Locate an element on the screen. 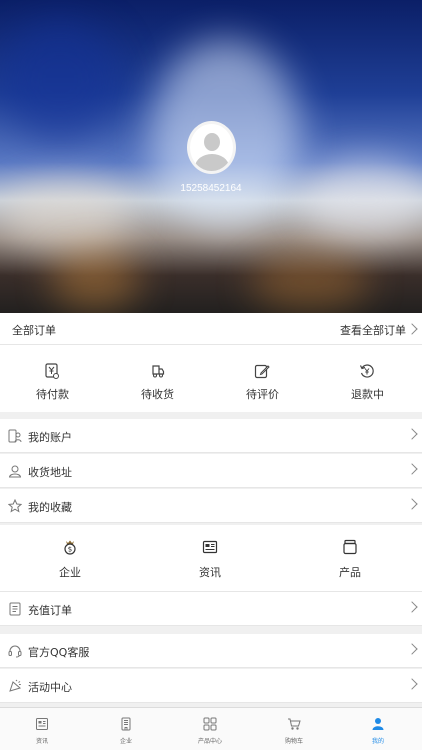 Image resolution: width=422 pixels, height=750 pixels. tab-bar: 资讯 企业 产品中心 购物车 我的 is located at coordinates (211, 728).